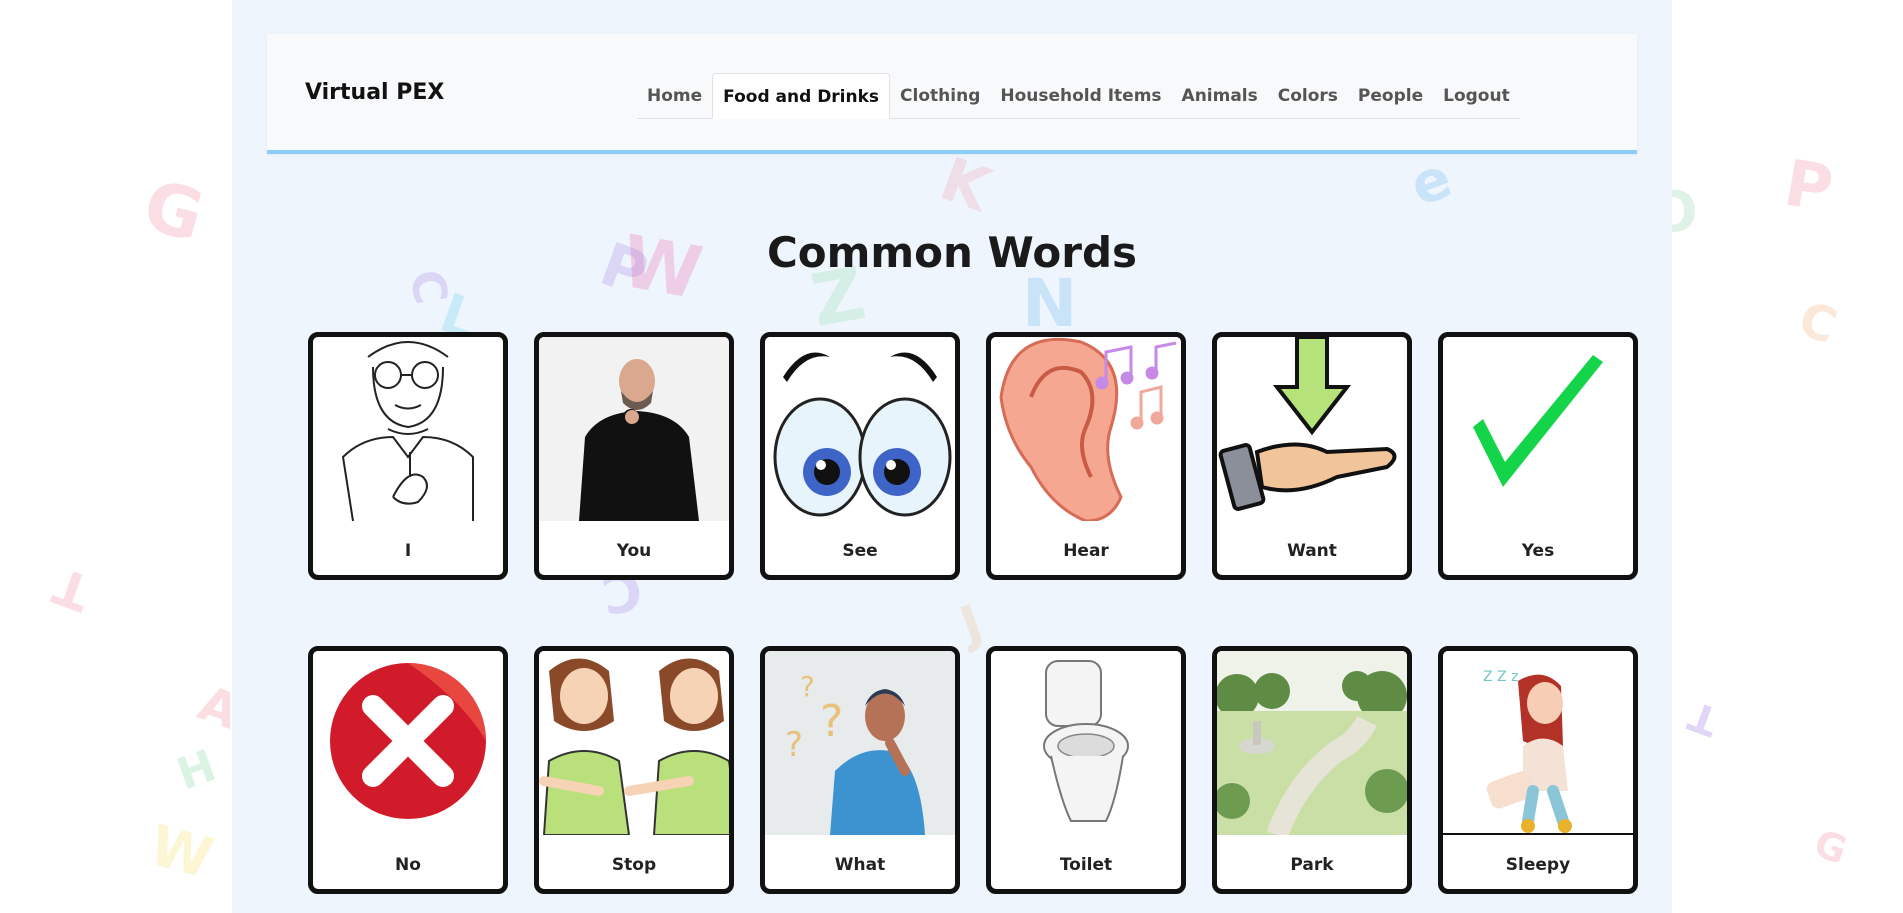 The height and width of the screenshot is (913, 1903). What do you see at coordinates (408, 743) in the screenshot?
I see `red-x-icon` at bounding box center [408, 743].